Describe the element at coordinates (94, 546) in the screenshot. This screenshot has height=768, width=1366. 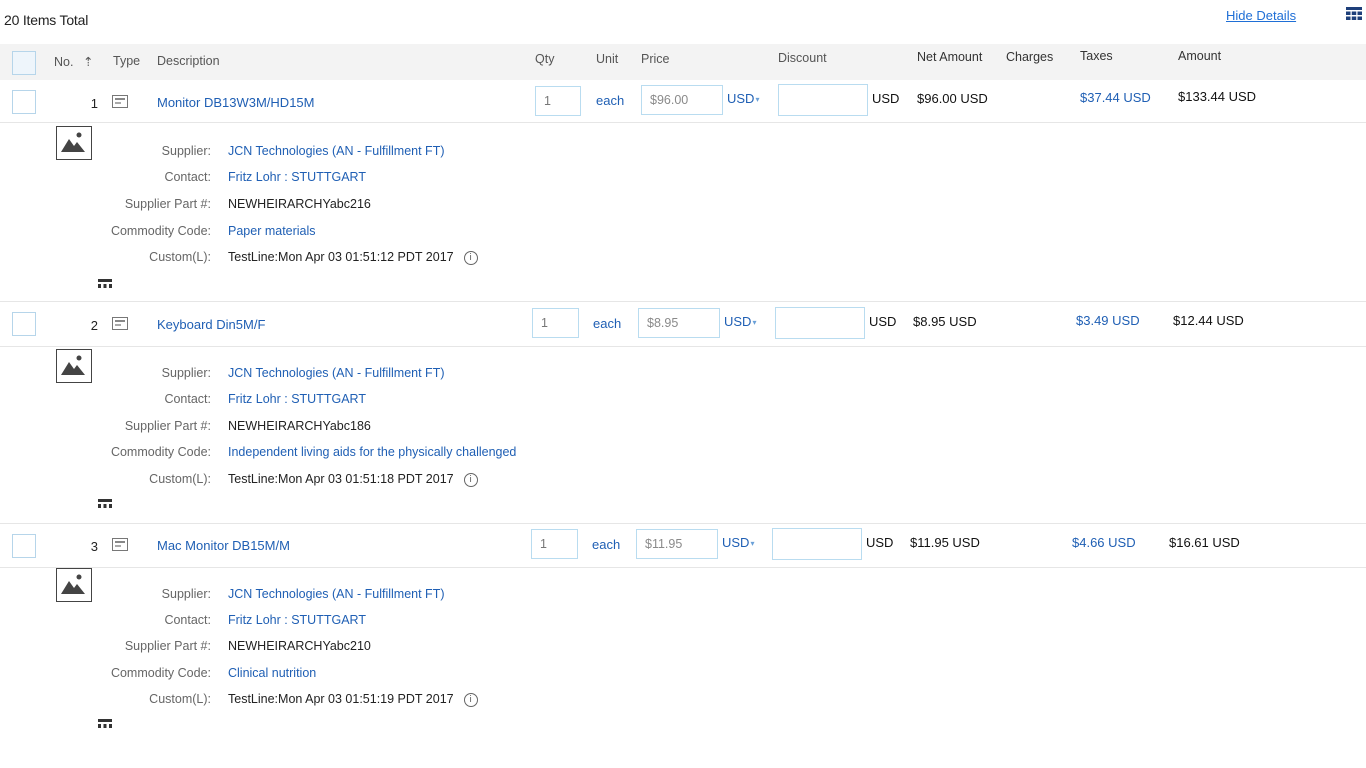
I see `line-item-number: 3` at that location.